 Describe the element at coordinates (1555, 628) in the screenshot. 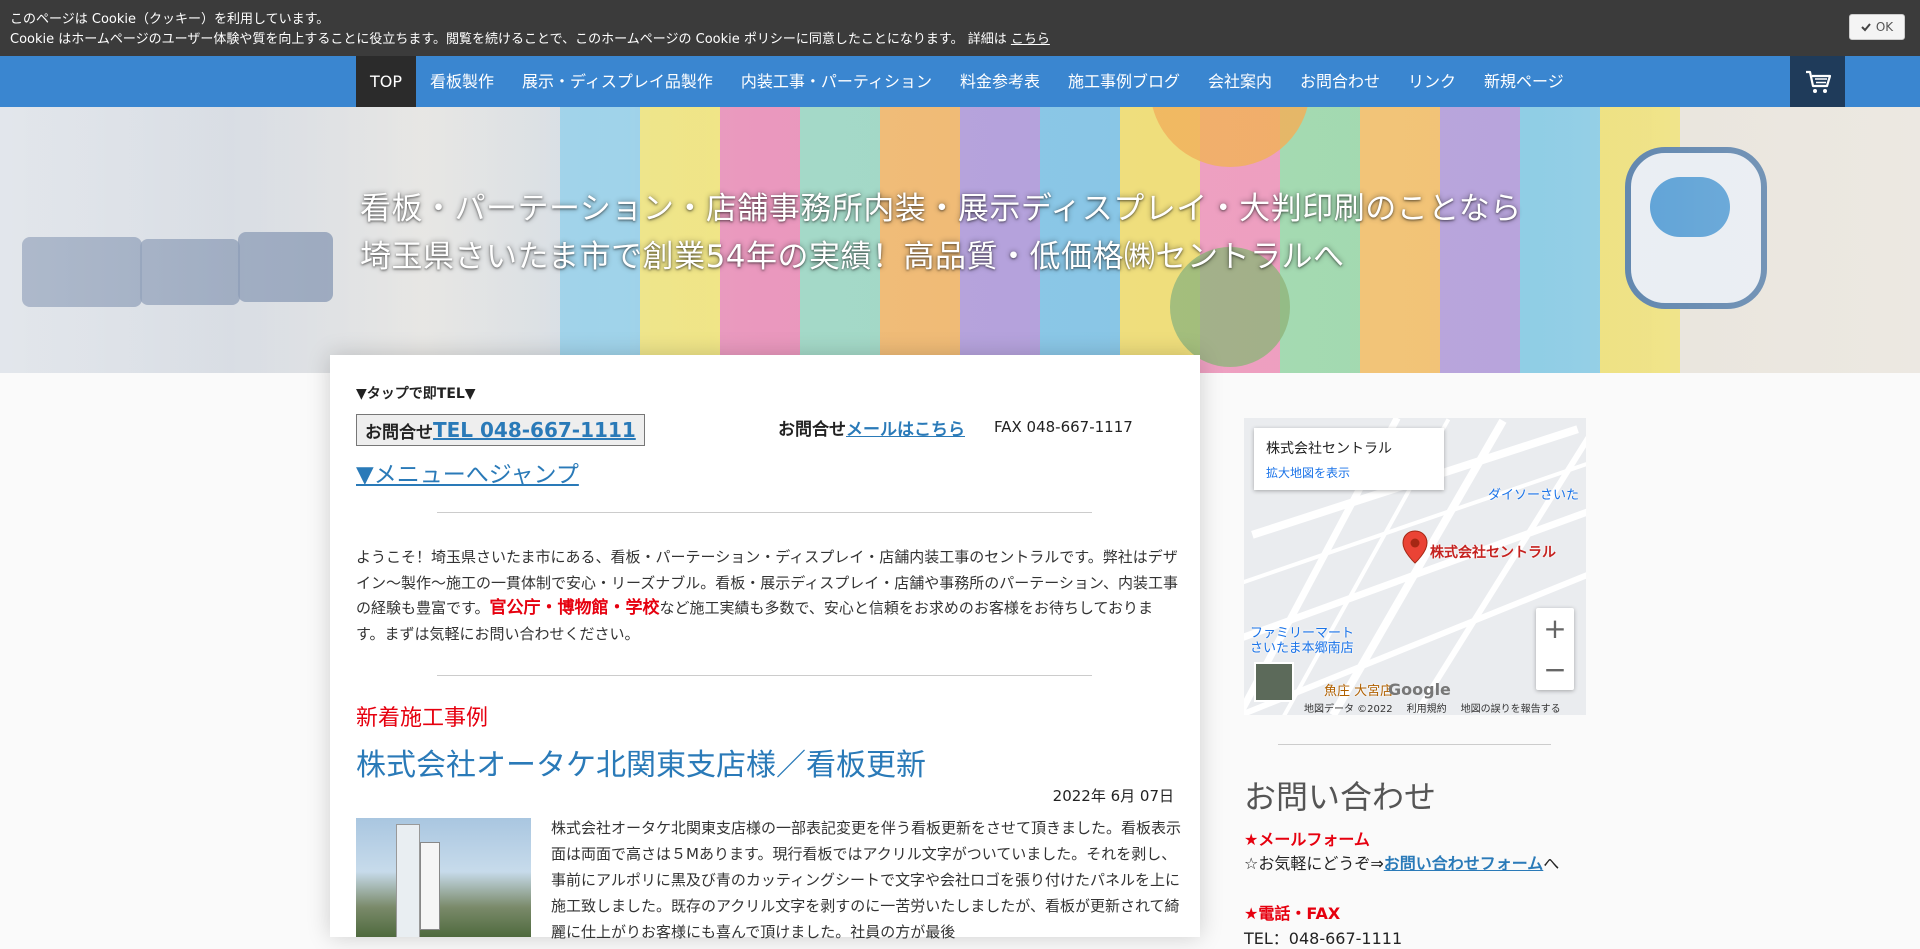

I see `map-zoom-in-button: +` at that location.